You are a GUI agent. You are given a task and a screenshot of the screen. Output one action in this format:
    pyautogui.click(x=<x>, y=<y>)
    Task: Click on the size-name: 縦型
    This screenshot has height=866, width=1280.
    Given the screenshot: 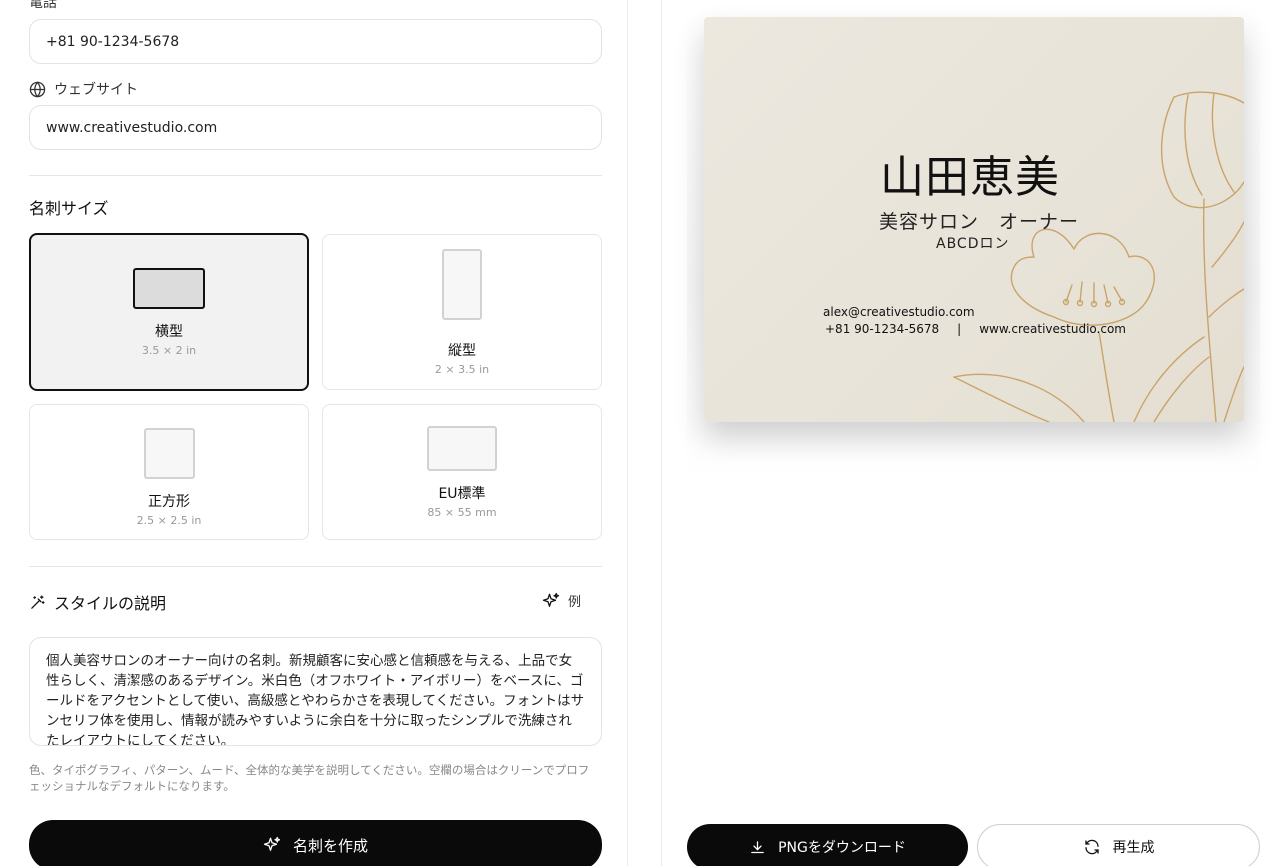 What is the action you would take?
    pyautogui.click(x=462, y=350)
    